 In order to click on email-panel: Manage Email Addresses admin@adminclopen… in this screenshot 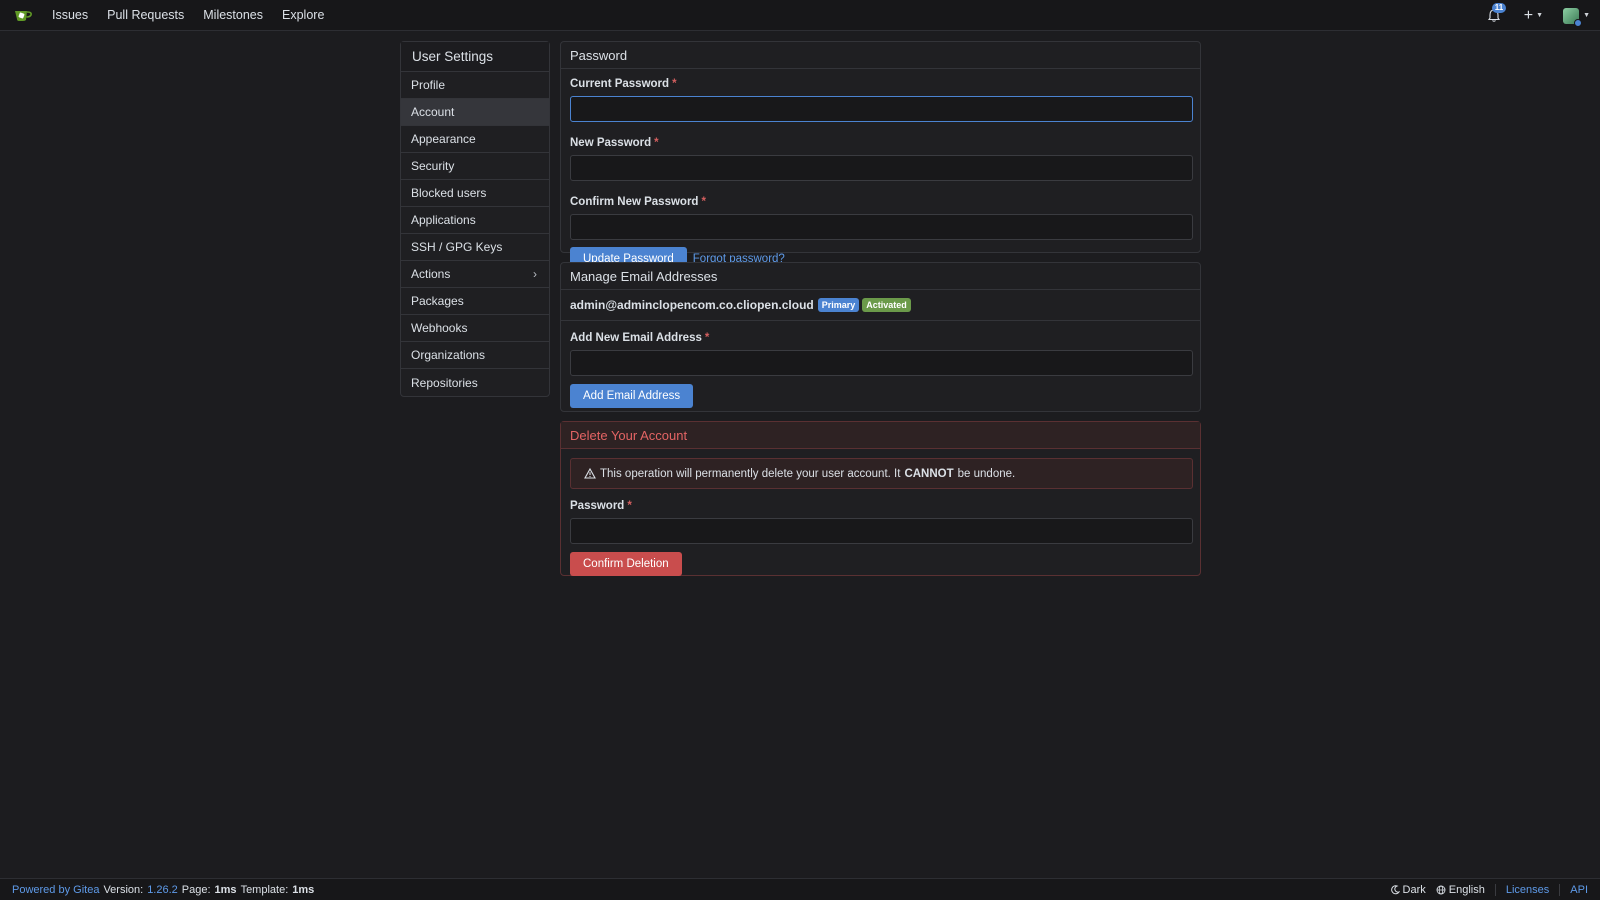, I will do `click(880, 337)`.